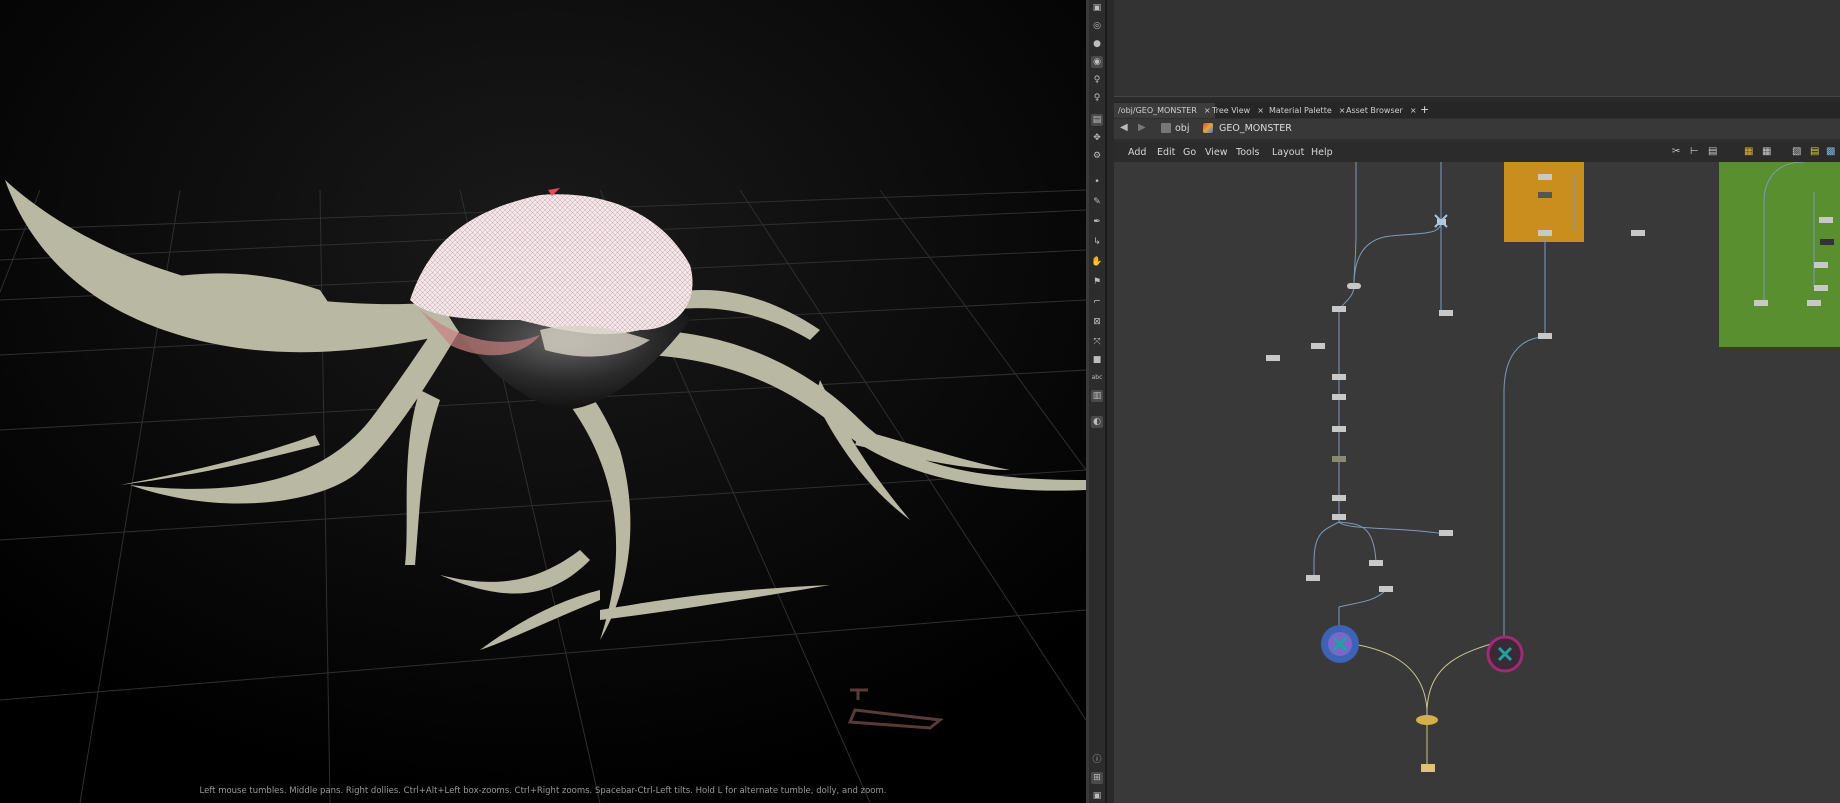  Describe the element at coordinates (1166, 152) in the screenshot. I see `menu-edit: Edit` at that location.